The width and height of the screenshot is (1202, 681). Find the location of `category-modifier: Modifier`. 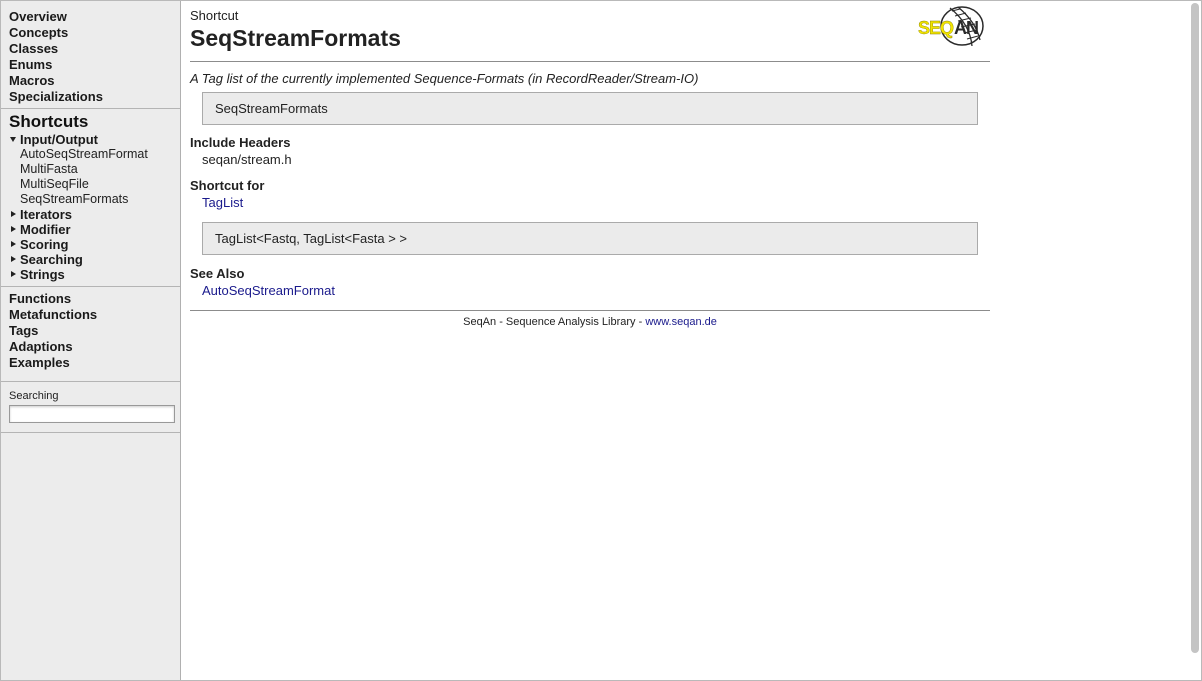

category-modifier: Modifier is located at coordinates (94, 229).